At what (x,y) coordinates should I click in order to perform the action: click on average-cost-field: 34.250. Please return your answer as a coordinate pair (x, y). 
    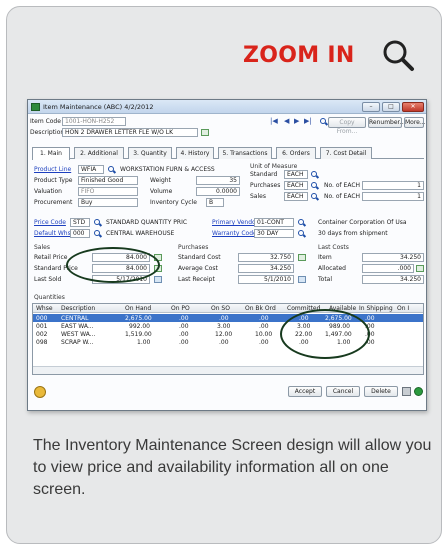
    Looking at the image, I should click on (266, 268).